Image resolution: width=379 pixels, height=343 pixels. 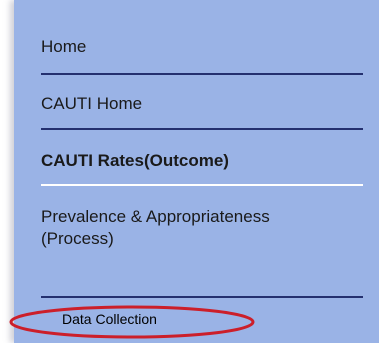 What do you see at coordinates (91, 104) in the screenshot?
I see `nav-item-cauti-home: CAUTI Home` at bounding box center [91, 104].